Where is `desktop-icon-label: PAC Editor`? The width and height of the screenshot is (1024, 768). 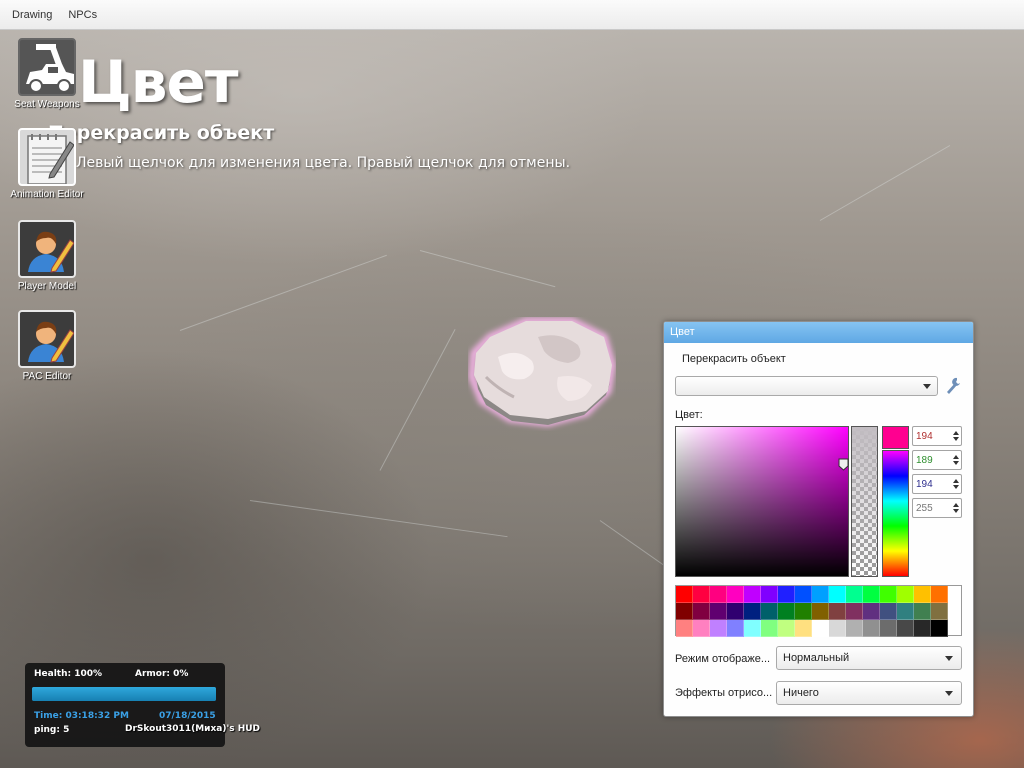
desktop-icon-label: PAC Editor is located at coordinates (47, 376).